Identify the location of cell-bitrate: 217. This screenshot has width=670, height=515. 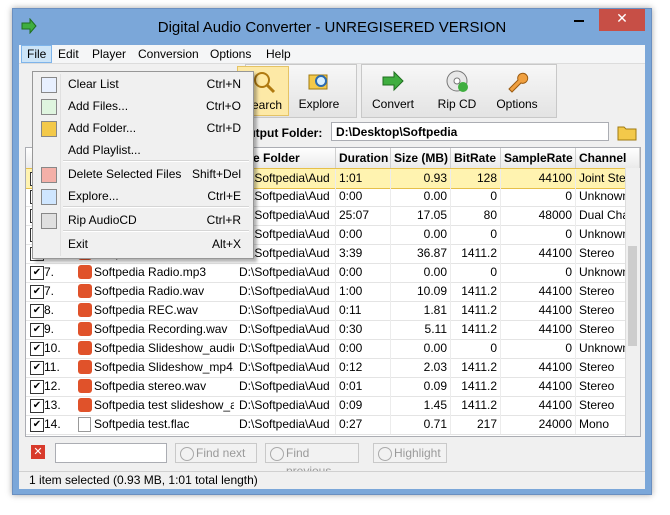
(476, 424).